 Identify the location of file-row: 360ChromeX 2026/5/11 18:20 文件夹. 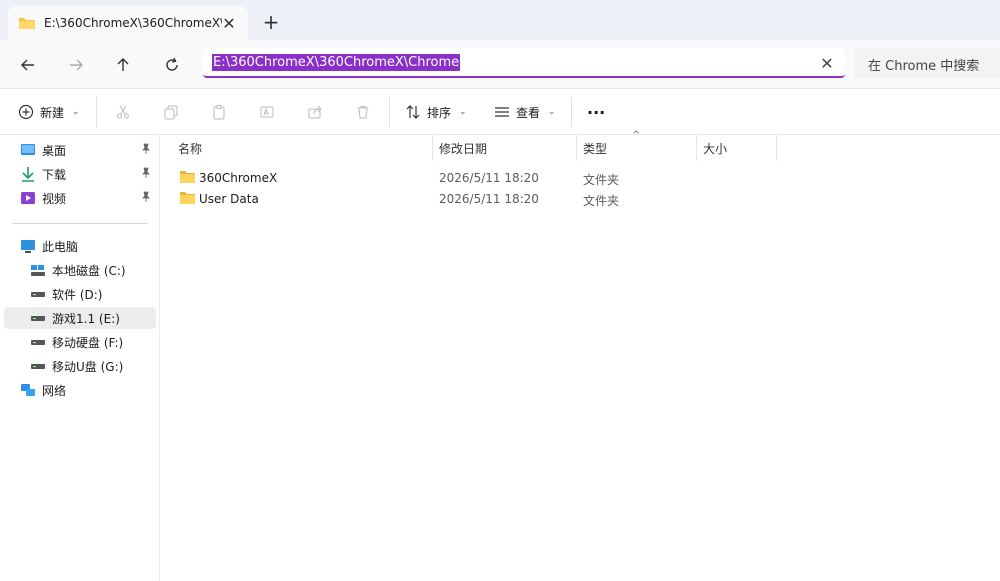
(470, 178).